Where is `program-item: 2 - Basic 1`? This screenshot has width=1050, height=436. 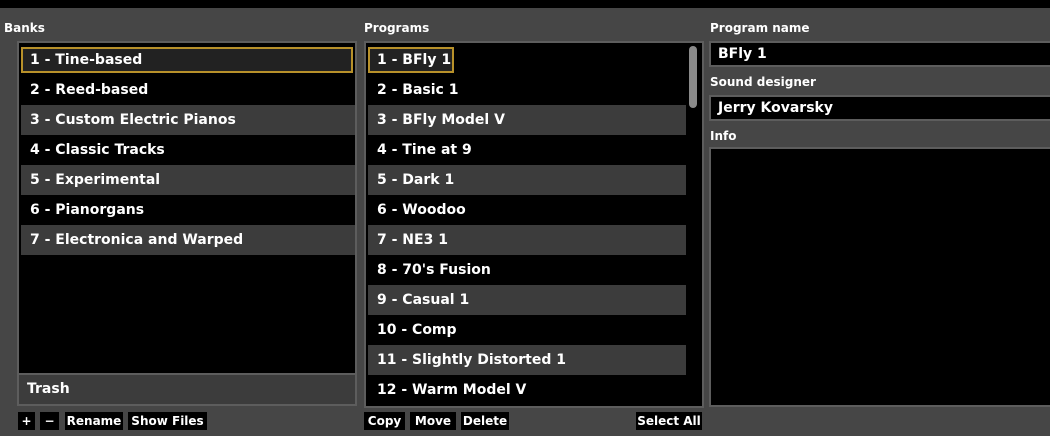 program-item: 2 - Basic 1 is located at coordinates (527, 90).